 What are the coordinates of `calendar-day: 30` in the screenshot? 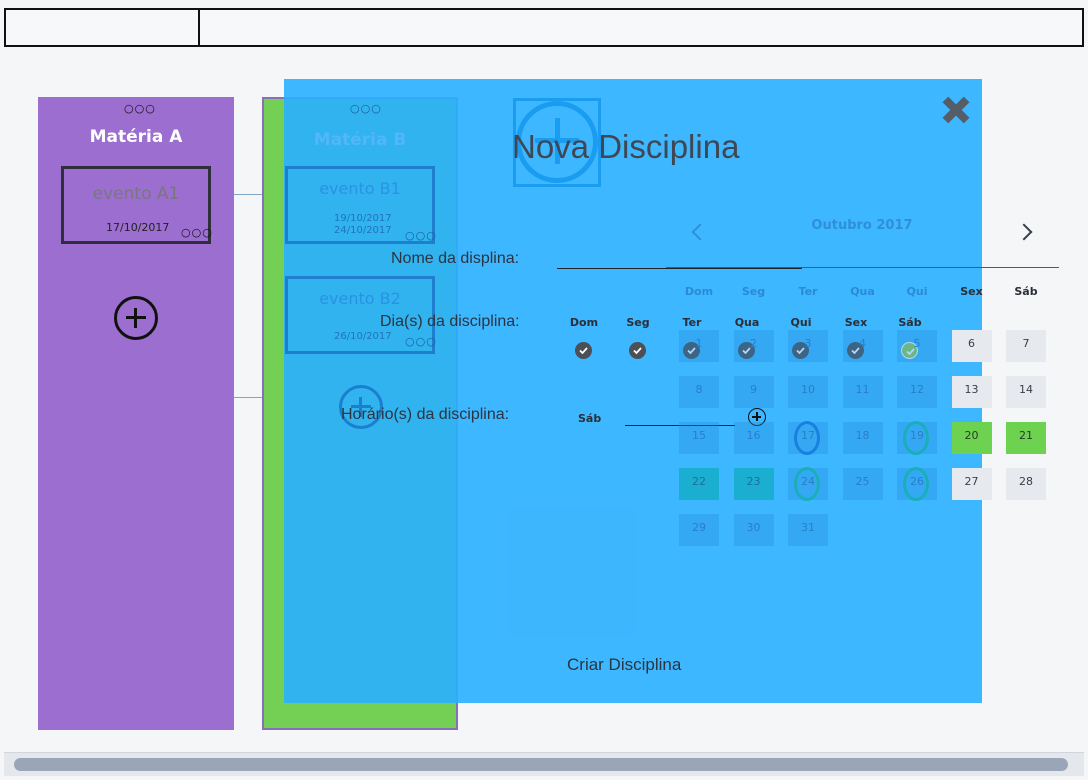 It's located at (753, 530).